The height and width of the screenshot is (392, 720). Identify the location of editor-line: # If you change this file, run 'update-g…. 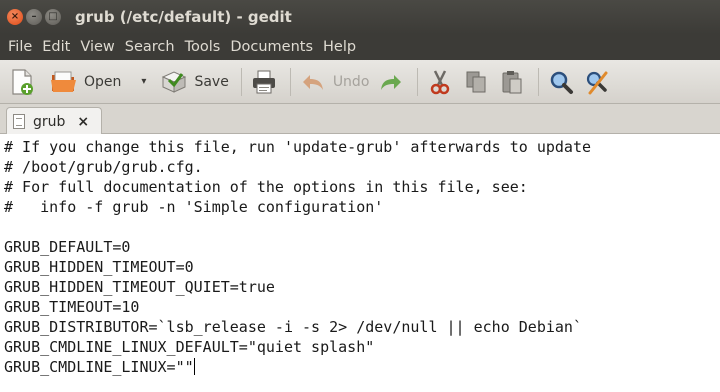
(297, 147).